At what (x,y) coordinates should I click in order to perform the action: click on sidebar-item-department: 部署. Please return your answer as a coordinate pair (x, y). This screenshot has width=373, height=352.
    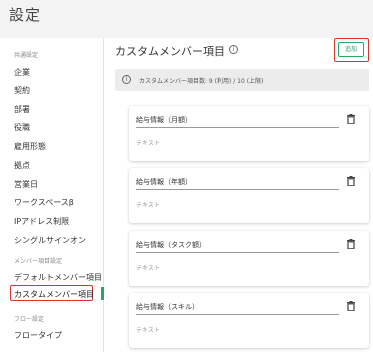
    Looking at the image, I should click on (22, 109).